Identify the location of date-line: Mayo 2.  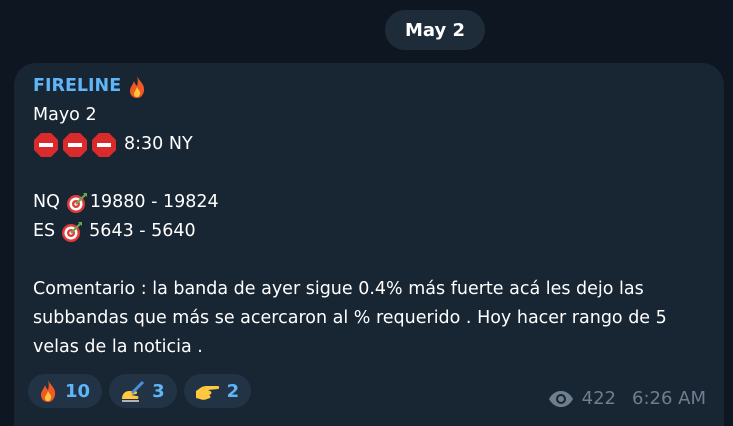
(373, 115).